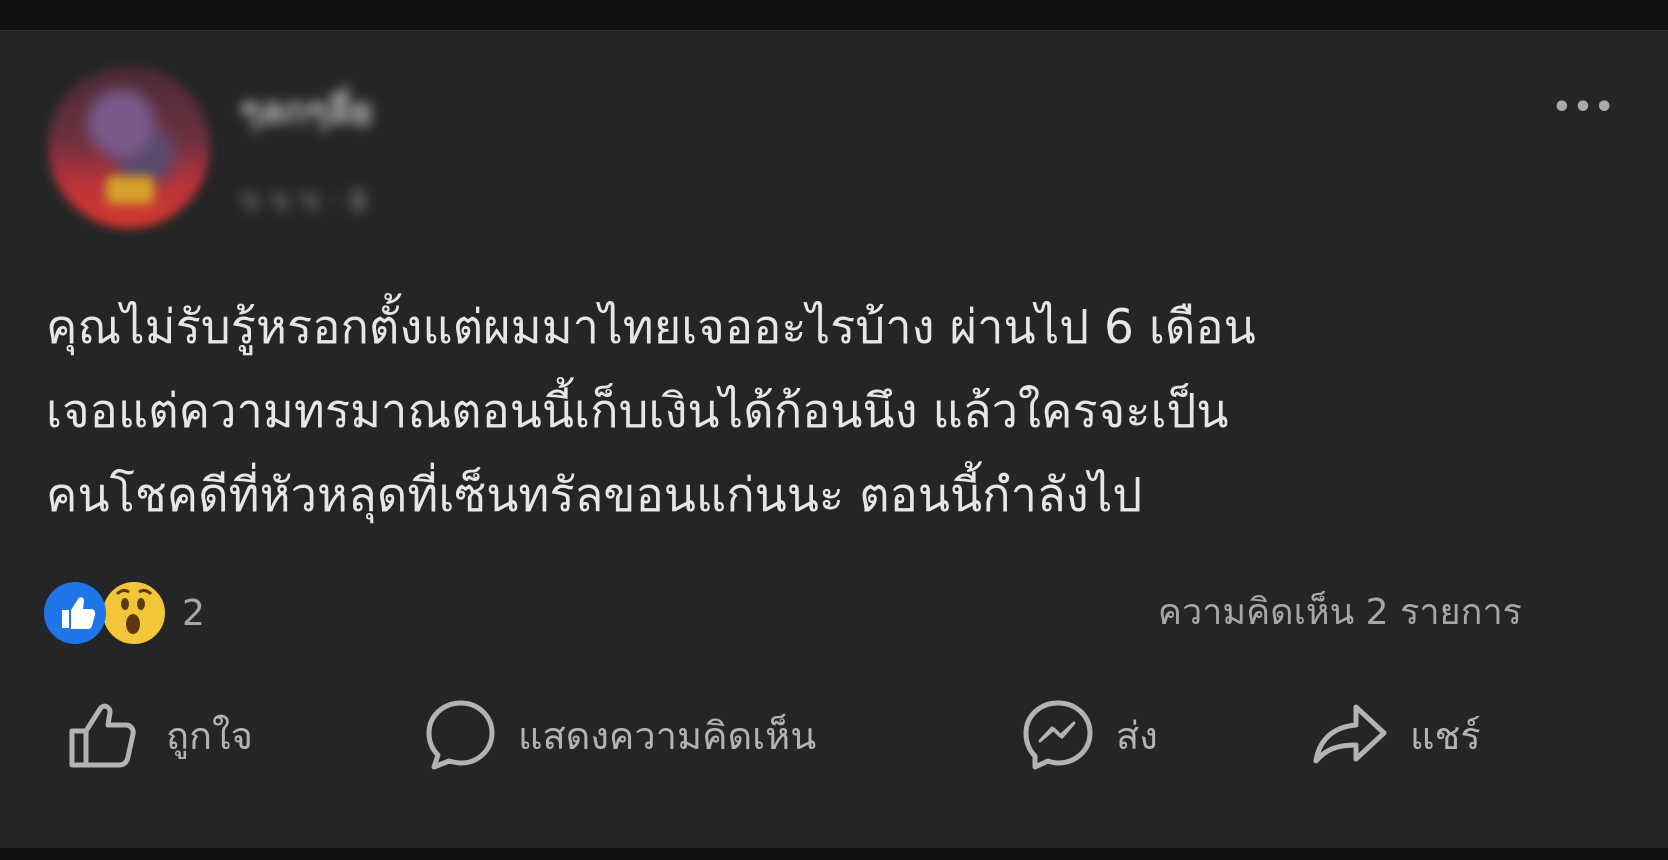  Describe the element at coordinates (461, 735) in the screenshot. I see `comment-icon` at that location.